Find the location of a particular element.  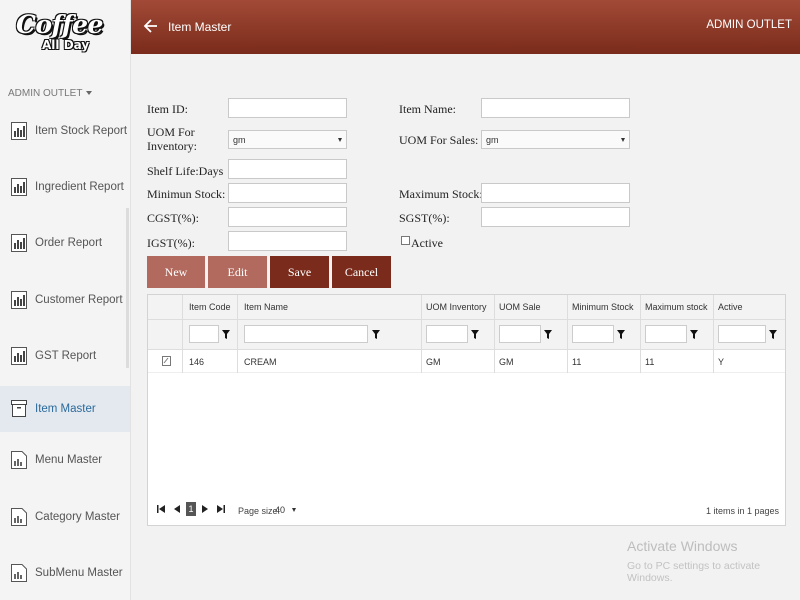

sidebar-item-label: Menu Master is located at coordinates (69, 460).